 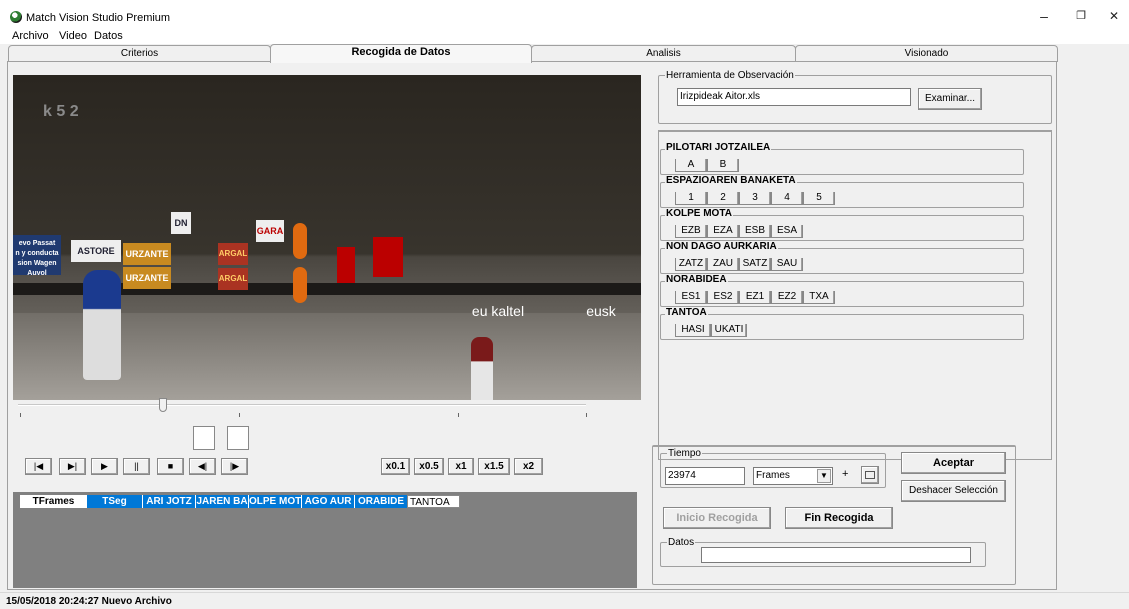 What do you see at coordinates (773, 475) in the screenshot?
I see `time-unit-label: Frames` at bounding box center [773, 475].